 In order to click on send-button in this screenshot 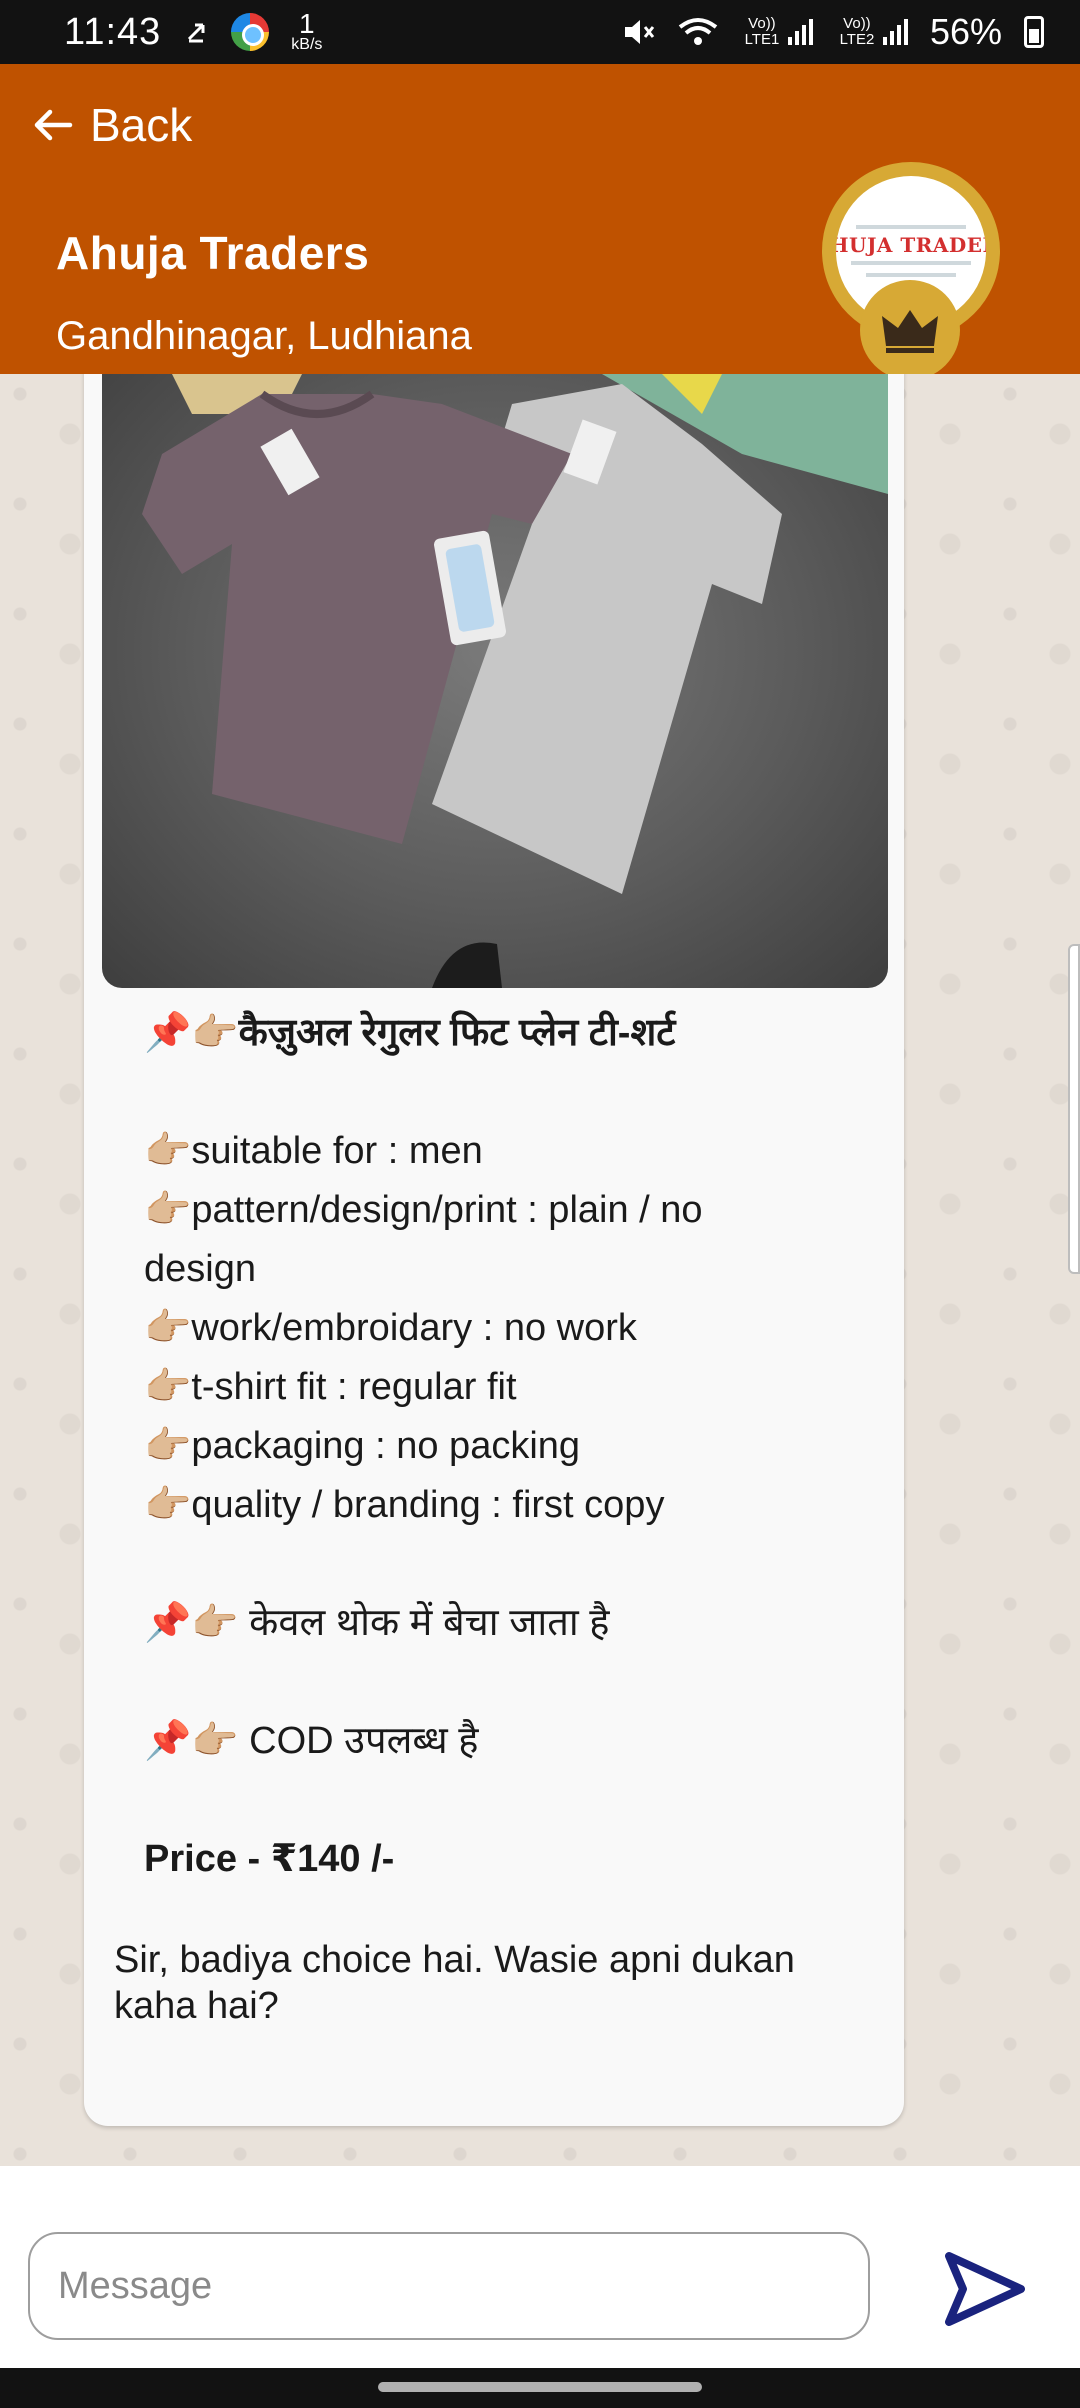, I will do `click(985, 2289)`.